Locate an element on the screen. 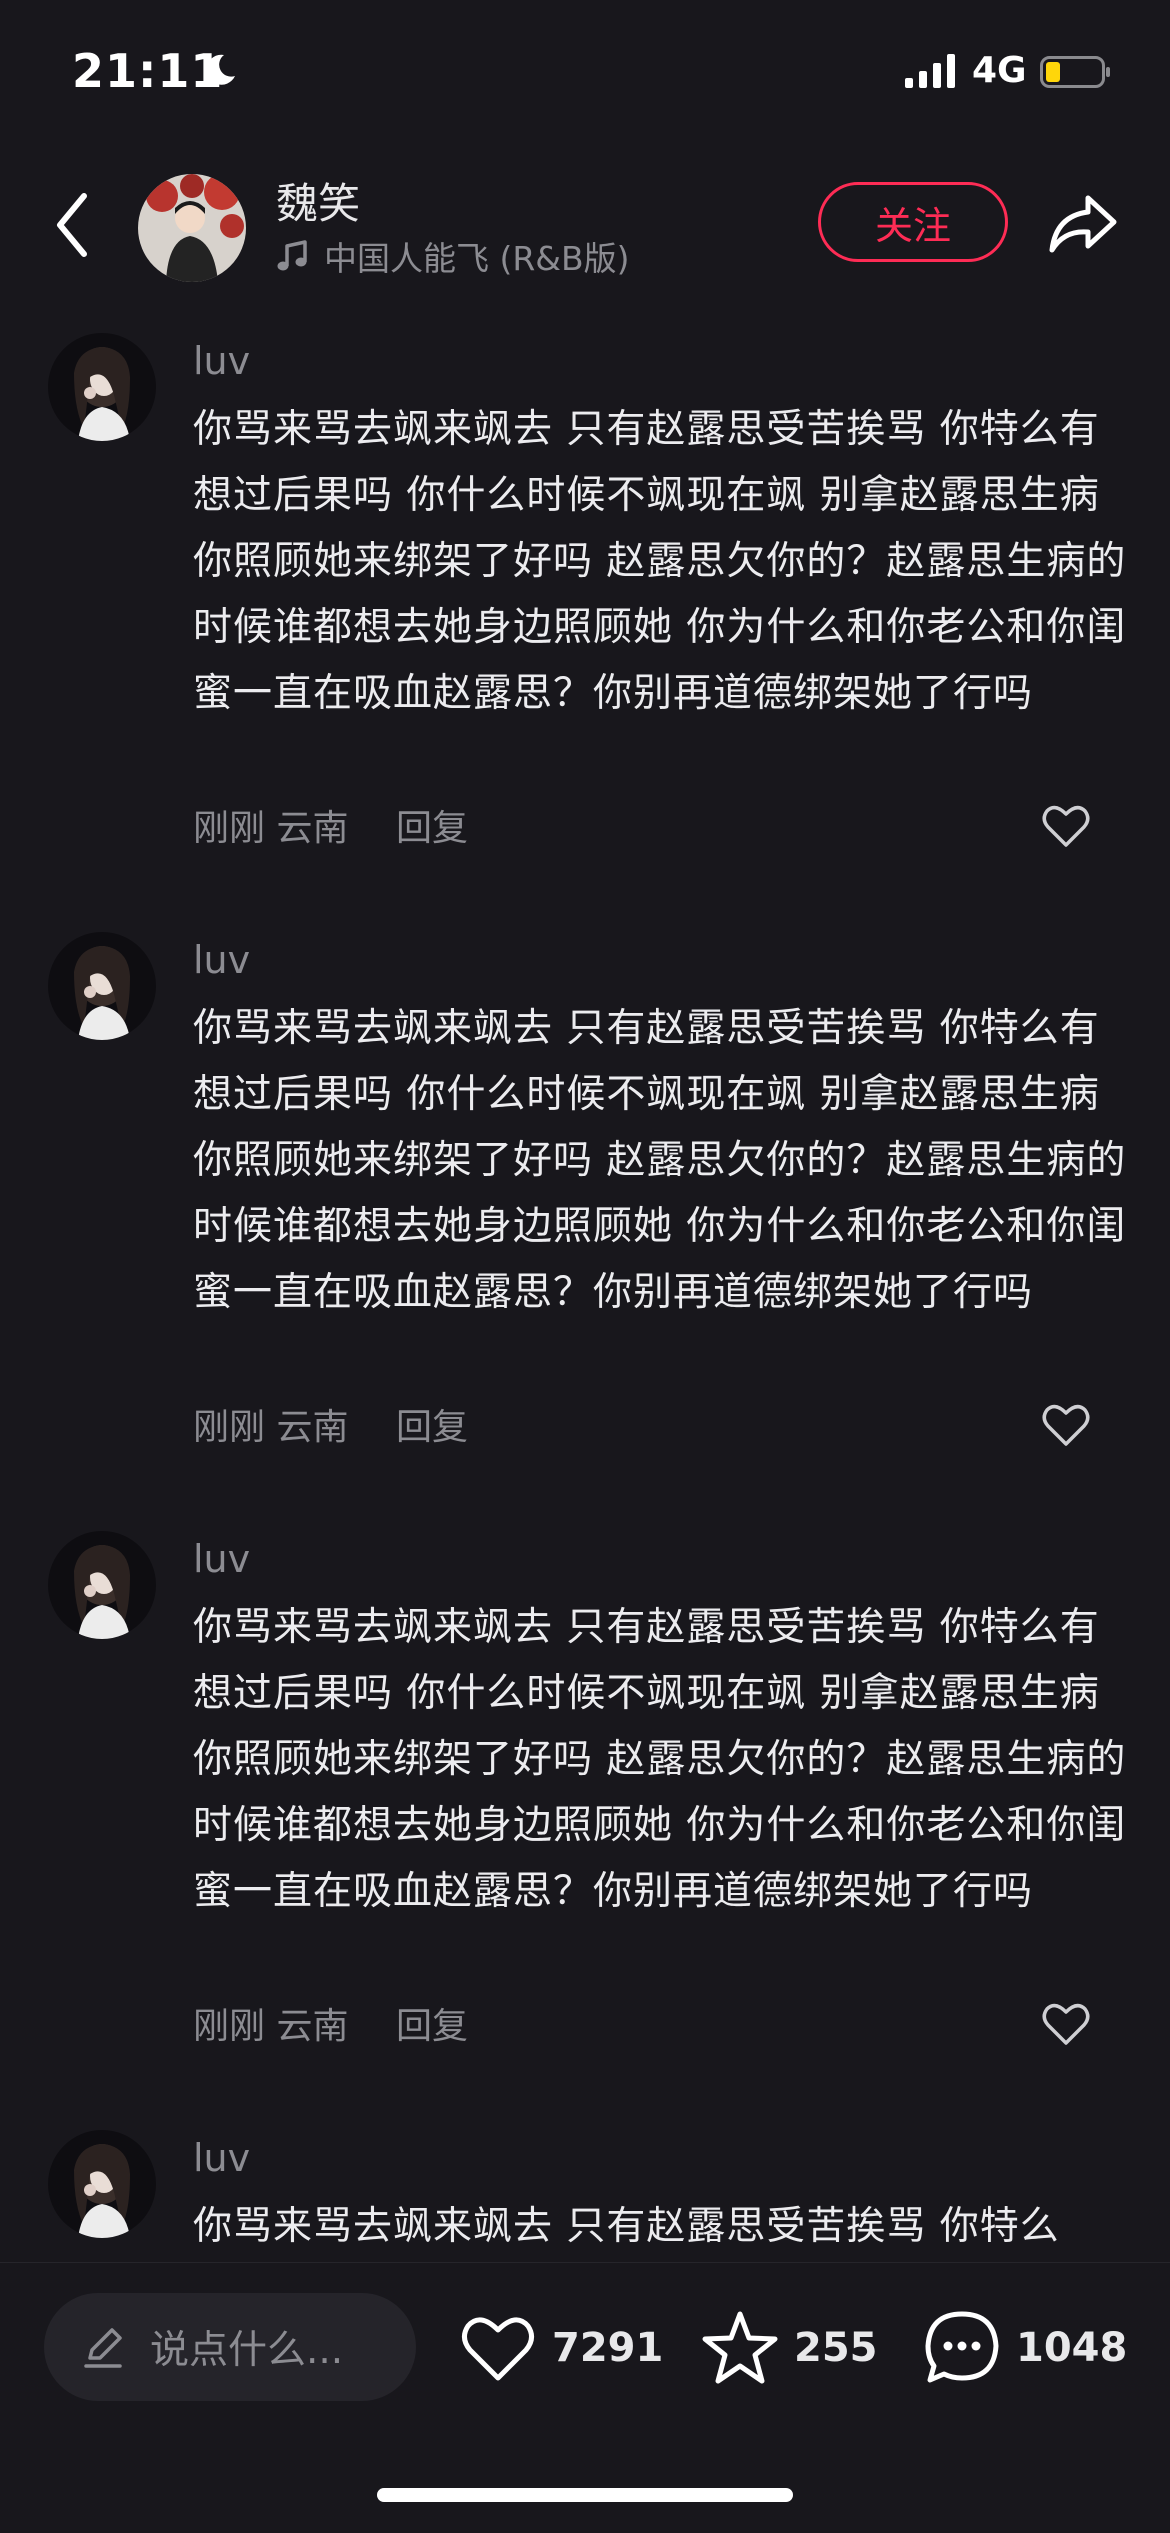 The height and width of the screenshot is (2533, 1170). share-icon is located at coordinates (1082, 224).